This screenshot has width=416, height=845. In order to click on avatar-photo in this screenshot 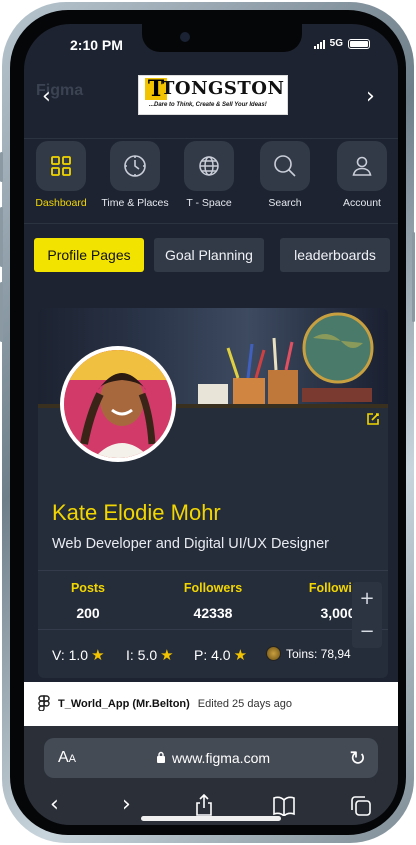, I will do `click(118, 404)`.